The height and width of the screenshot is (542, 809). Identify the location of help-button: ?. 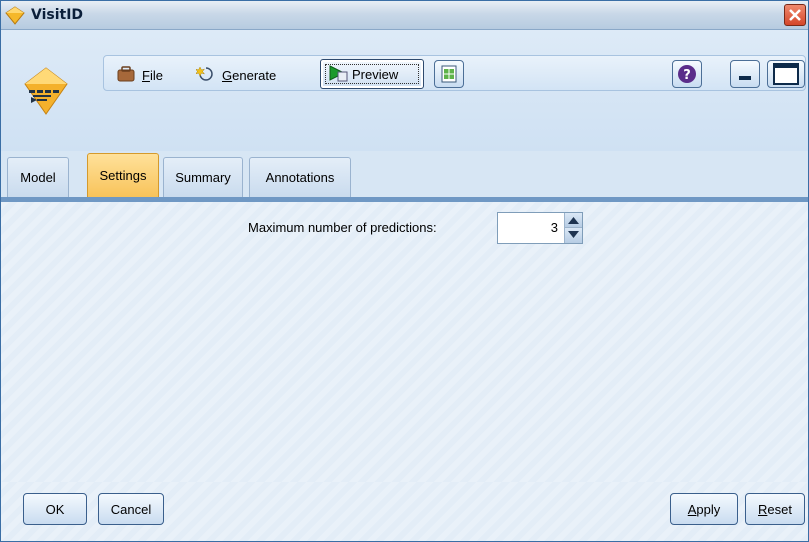
(687, 74).